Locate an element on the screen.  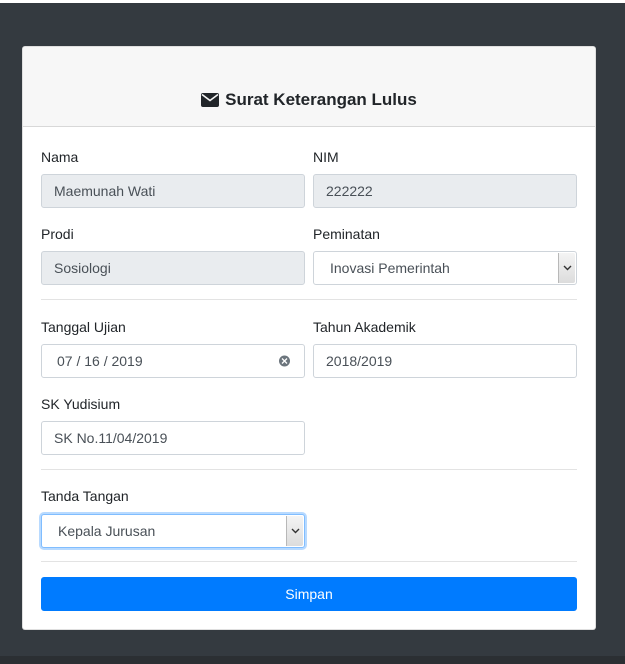
card-header: Surat Keterangan Lulus is located at coordinates (309, 87).